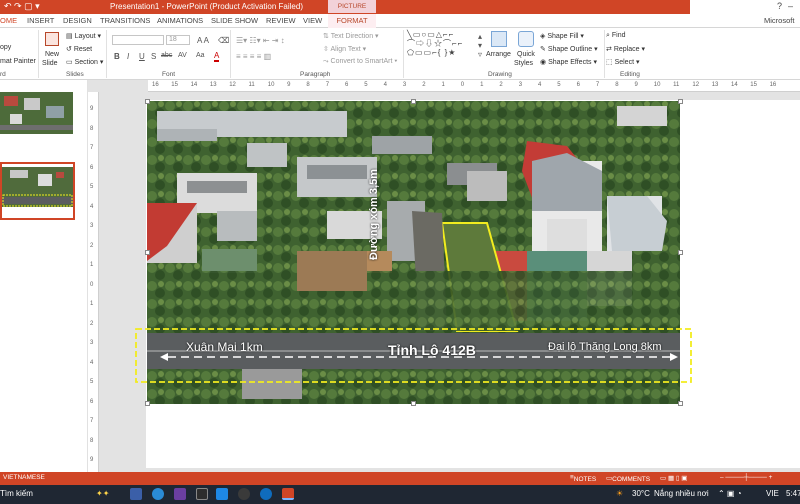  What do you see at coordinates (500, 74) in the screenshot?
I see `drawing-group-label: Drawing` at bounding box center [500, 74].